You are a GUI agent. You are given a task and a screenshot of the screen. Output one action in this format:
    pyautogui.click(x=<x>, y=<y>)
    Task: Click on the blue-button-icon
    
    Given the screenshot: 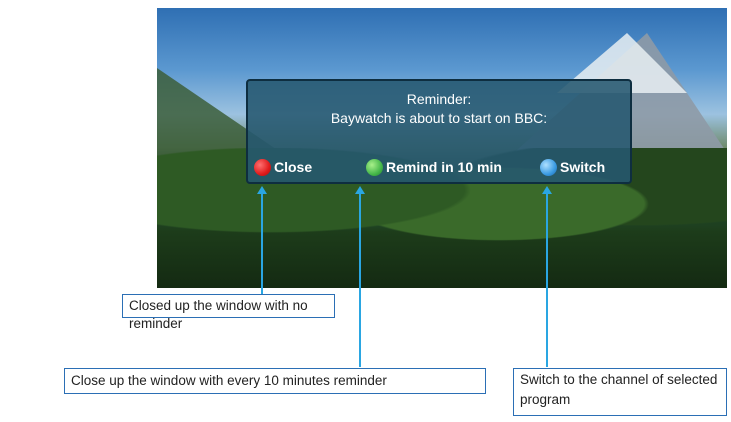 What is the action you would take?
    pyautogui.click(x=548, y=167)
    